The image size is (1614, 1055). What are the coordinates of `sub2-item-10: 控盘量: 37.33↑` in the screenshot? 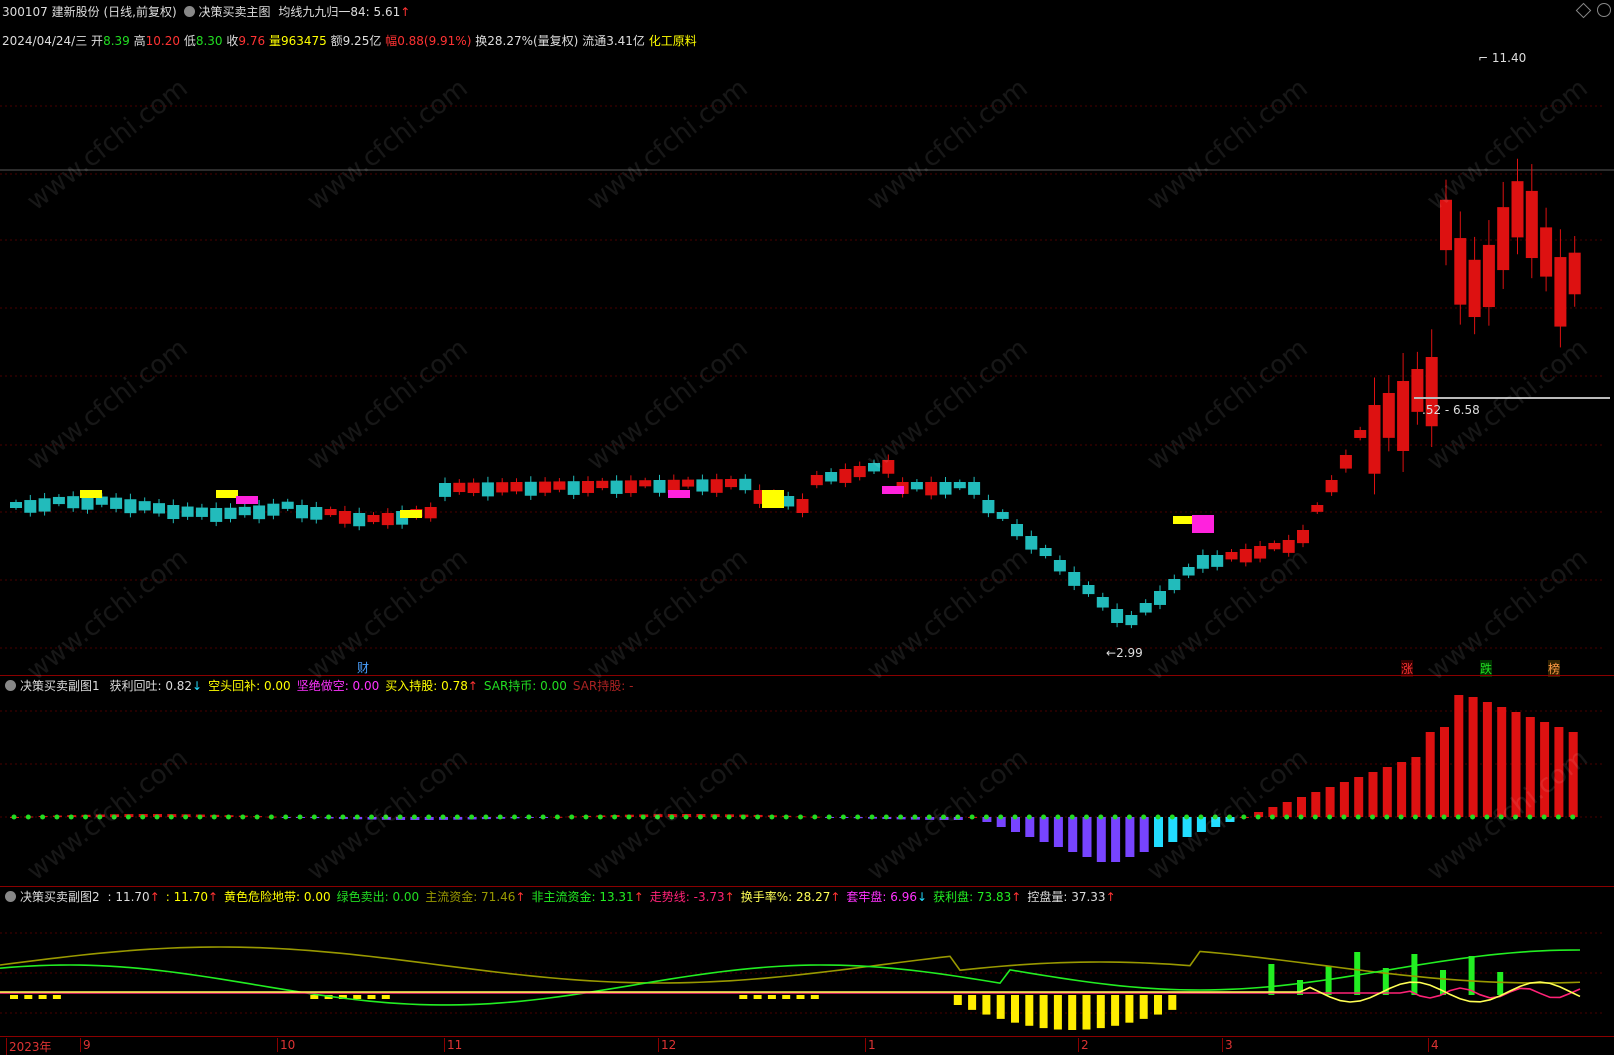 It's located at (1071, 897).